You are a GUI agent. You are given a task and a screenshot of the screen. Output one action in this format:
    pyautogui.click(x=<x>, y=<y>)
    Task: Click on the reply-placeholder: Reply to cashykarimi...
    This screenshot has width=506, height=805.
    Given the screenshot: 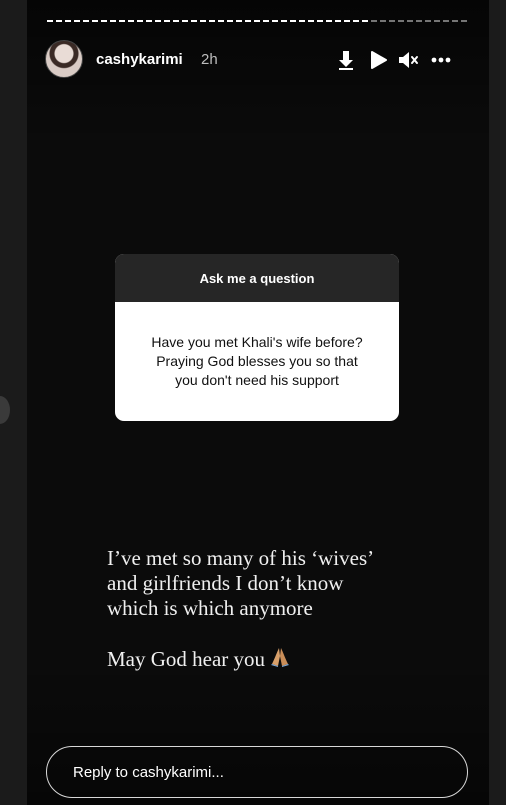 What is the action you would take?
    pyautogui.click(x=148, y=772)
    